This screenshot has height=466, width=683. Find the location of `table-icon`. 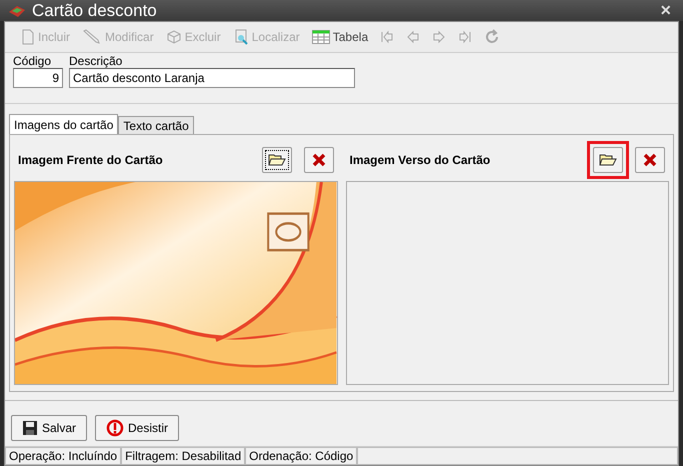

table-icon is located at coordinates (321, 37).